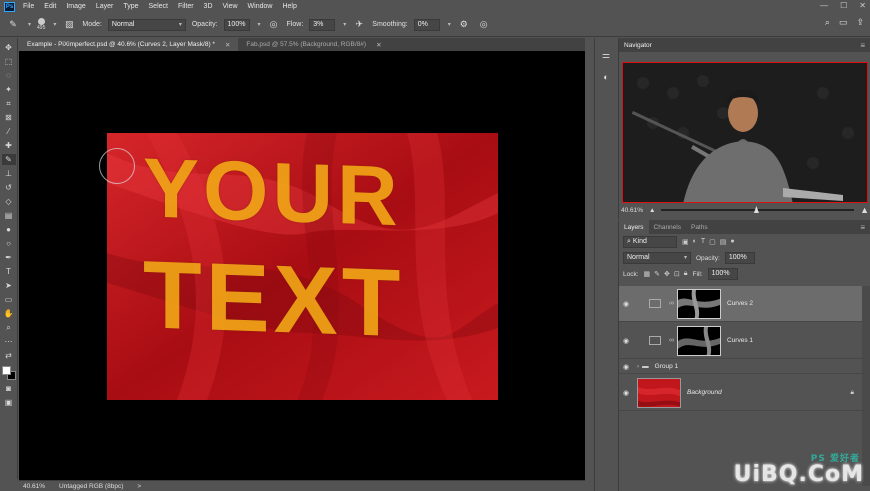 The height and width of the screenshot is (491, 870). What do you see at coordinates (6, 370) in the screenshot?
I see `foreground-color` at bounding box center [6, 370].